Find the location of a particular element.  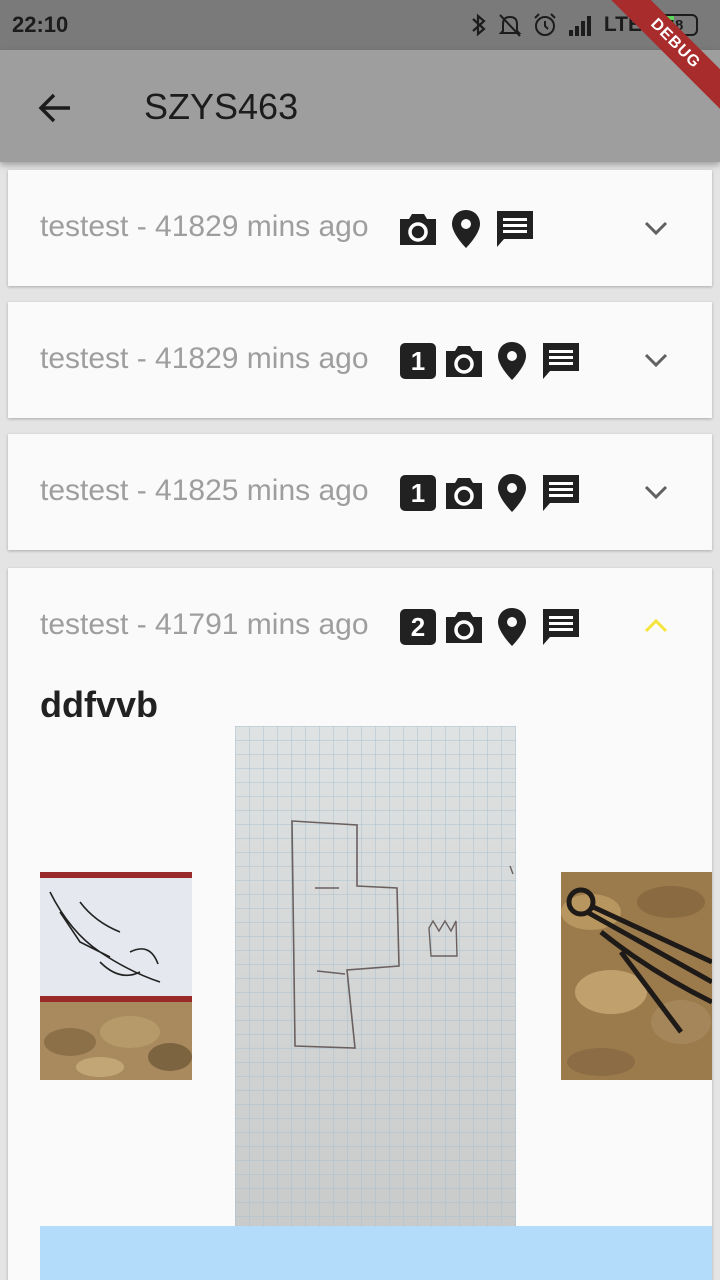

entry-title: testest - 41791 mins ago is located at coordinates (204, 624).